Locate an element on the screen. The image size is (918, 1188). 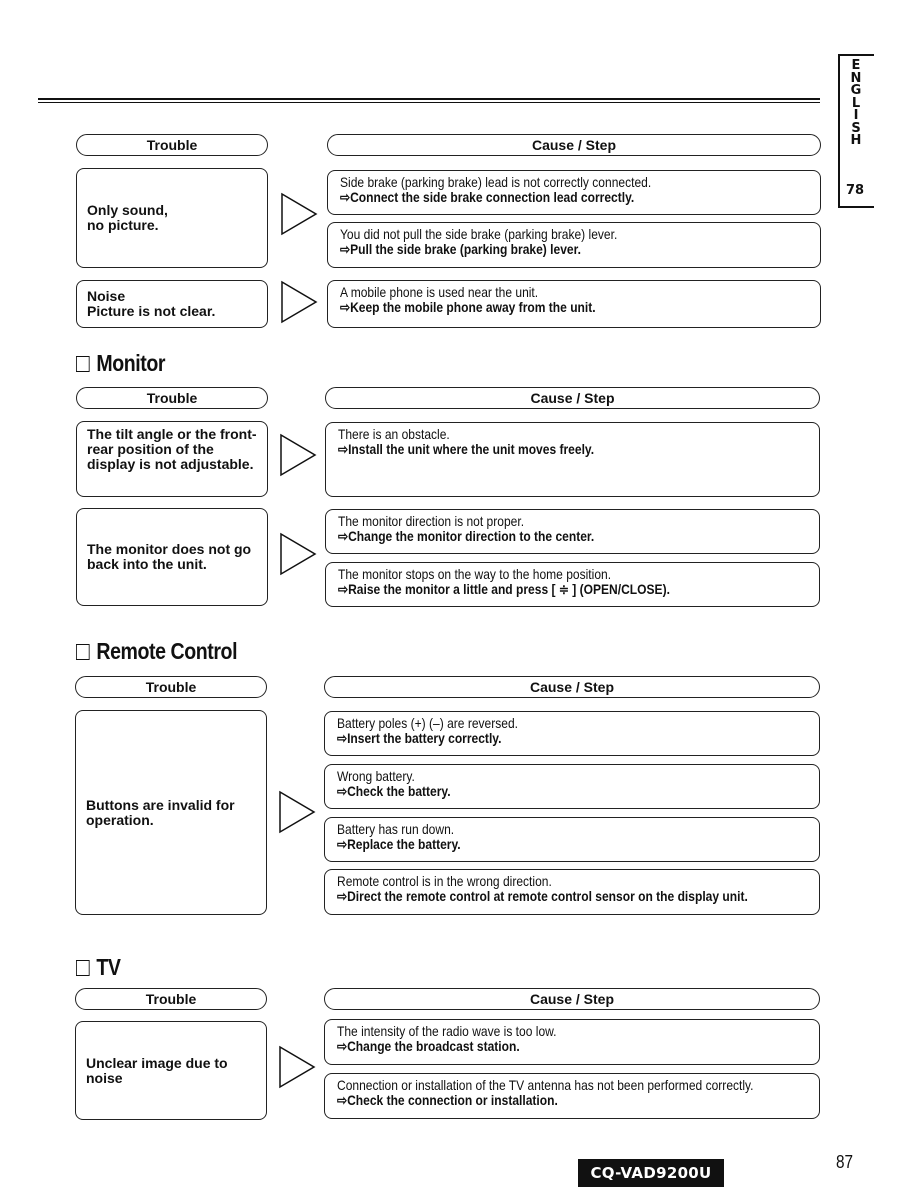
step-text: ⇨Insert the battery correctly. is located at coordinates (419, 738).